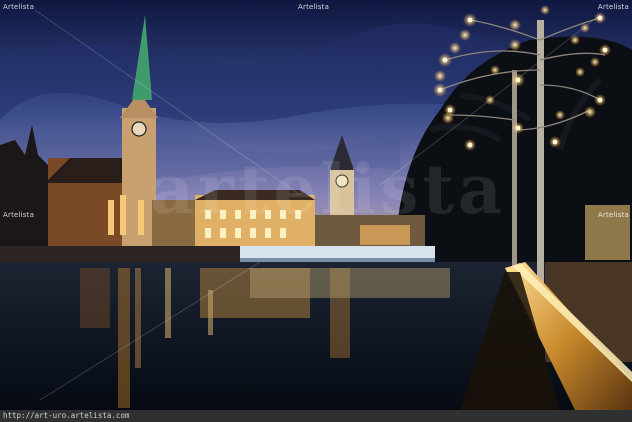  I want to click on church-clock, so click(139, 129).